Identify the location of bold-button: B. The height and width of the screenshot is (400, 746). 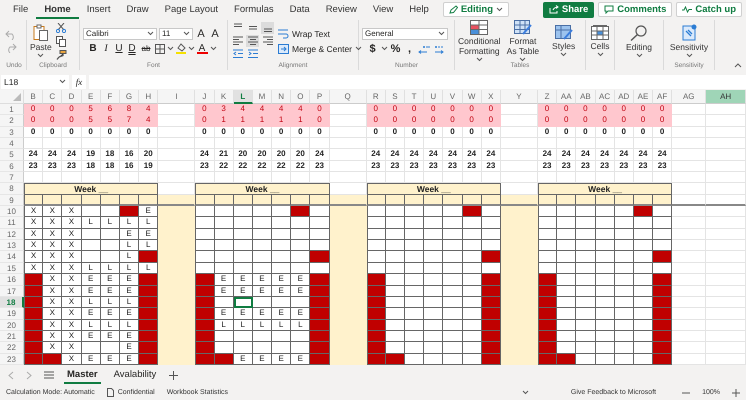
(93, 48).